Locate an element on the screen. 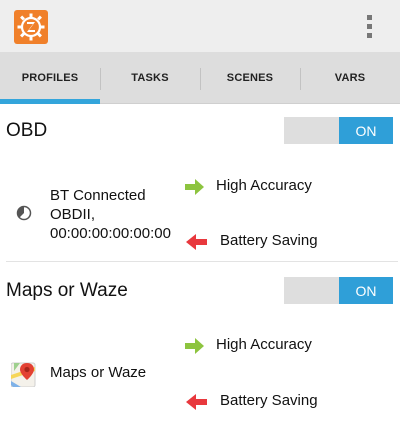  tab-vars: VARS is located at coordinates (350, 78).